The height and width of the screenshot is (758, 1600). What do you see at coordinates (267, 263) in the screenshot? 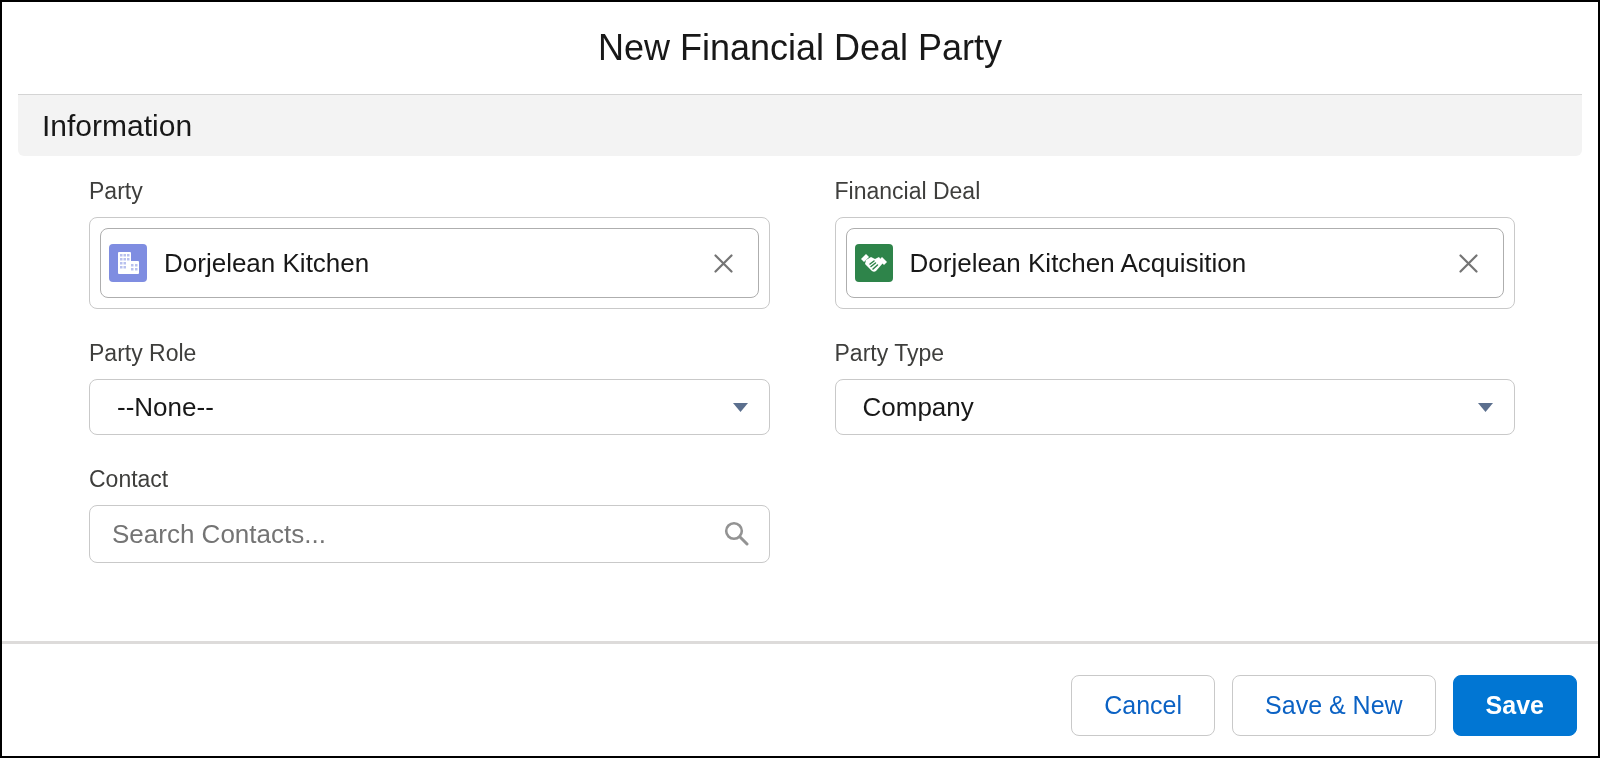
I see `record-name: Dorjelean Kitchen` at bounding box center [267, 263].